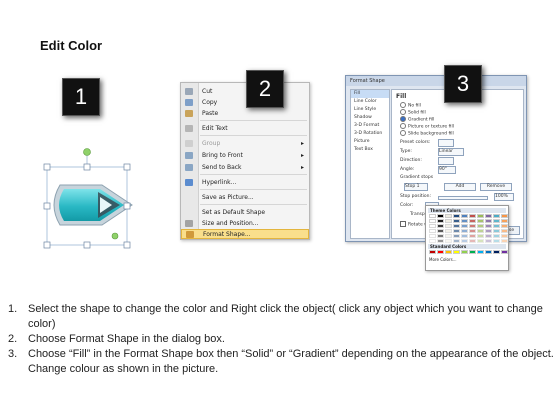 The height and width of the screenshot is (420, 560). Describe the element at coordinates (245, 102) in the screenshot. I see `menu-item-copy: Copy` at that location.